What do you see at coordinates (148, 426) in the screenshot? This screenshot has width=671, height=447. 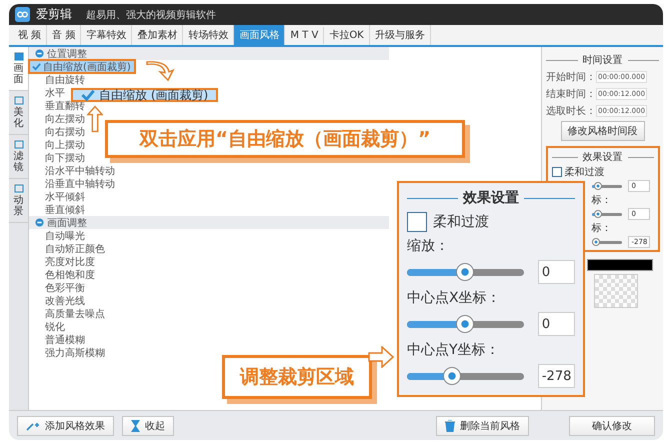 I see `collapse-button: 收起` at bounding box center [148, 426].